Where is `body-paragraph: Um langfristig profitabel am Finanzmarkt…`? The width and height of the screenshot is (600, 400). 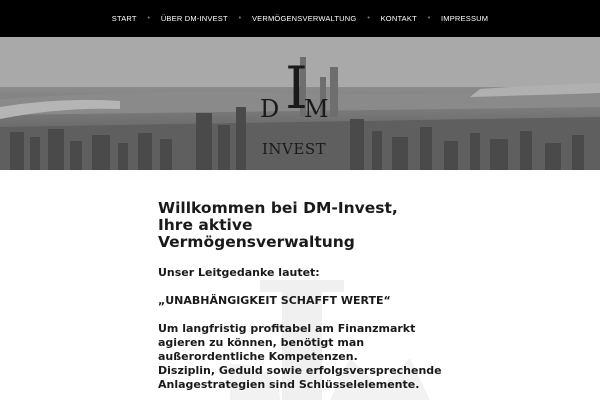 body-paragraph: Um langfristig profitabel am Finanzmarkt… is located at coordinates (303, 357).